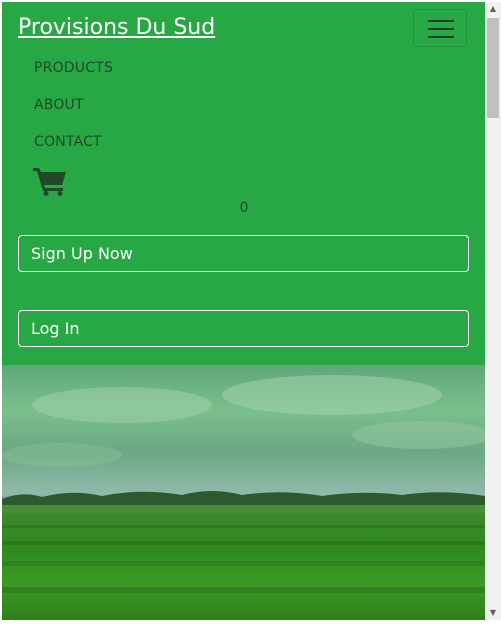 The height and width of the screenshot is (624, 501). I want to click on vertical-scrollbar: ▲ ▼, so click(493, 311).